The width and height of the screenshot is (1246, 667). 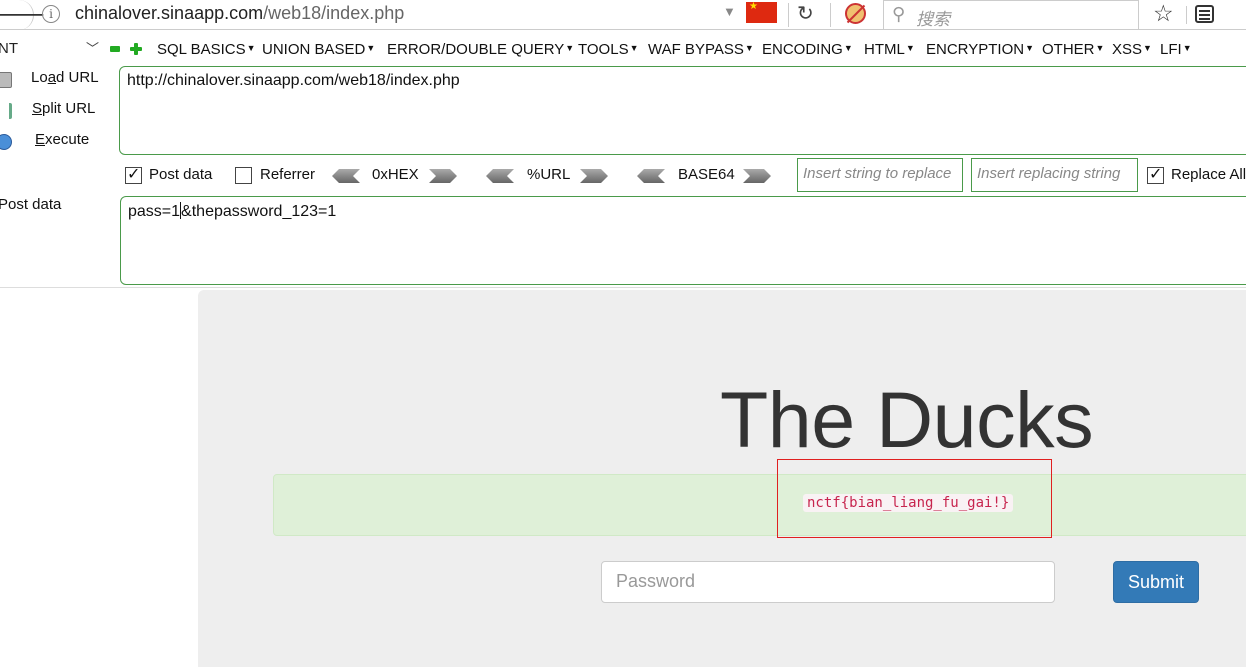 What do you see at coordinates (549, 174) in the screenshot?
I see `url-label: %URL` at bounding box center [549, 174].